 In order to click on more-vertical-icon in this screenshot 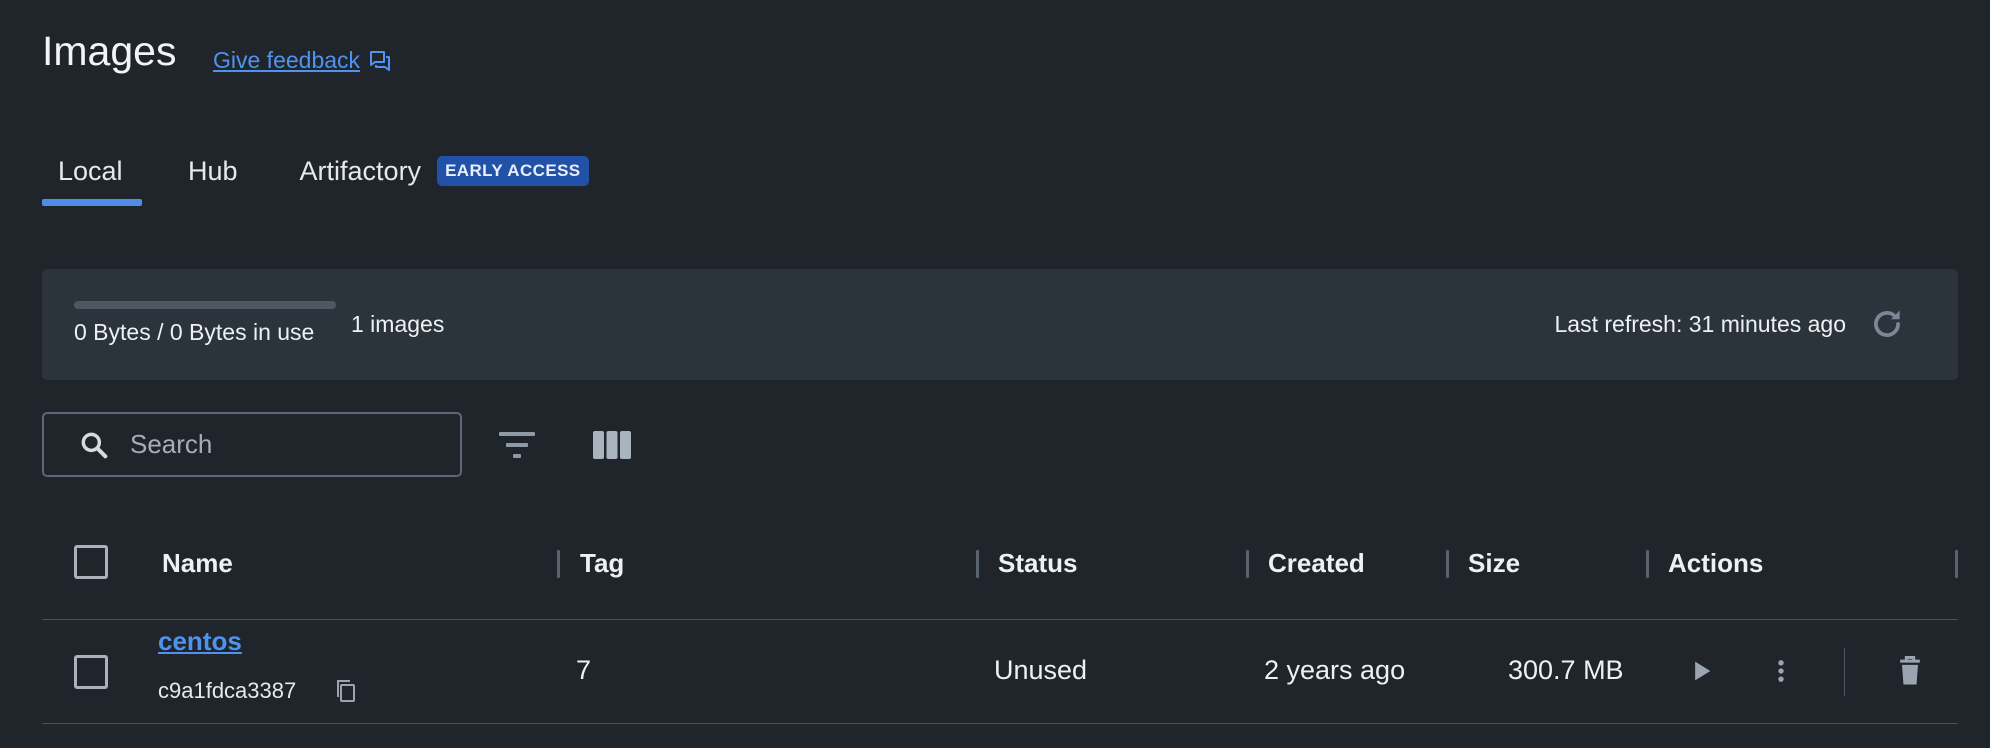, I will do `click(1781, 671)`.